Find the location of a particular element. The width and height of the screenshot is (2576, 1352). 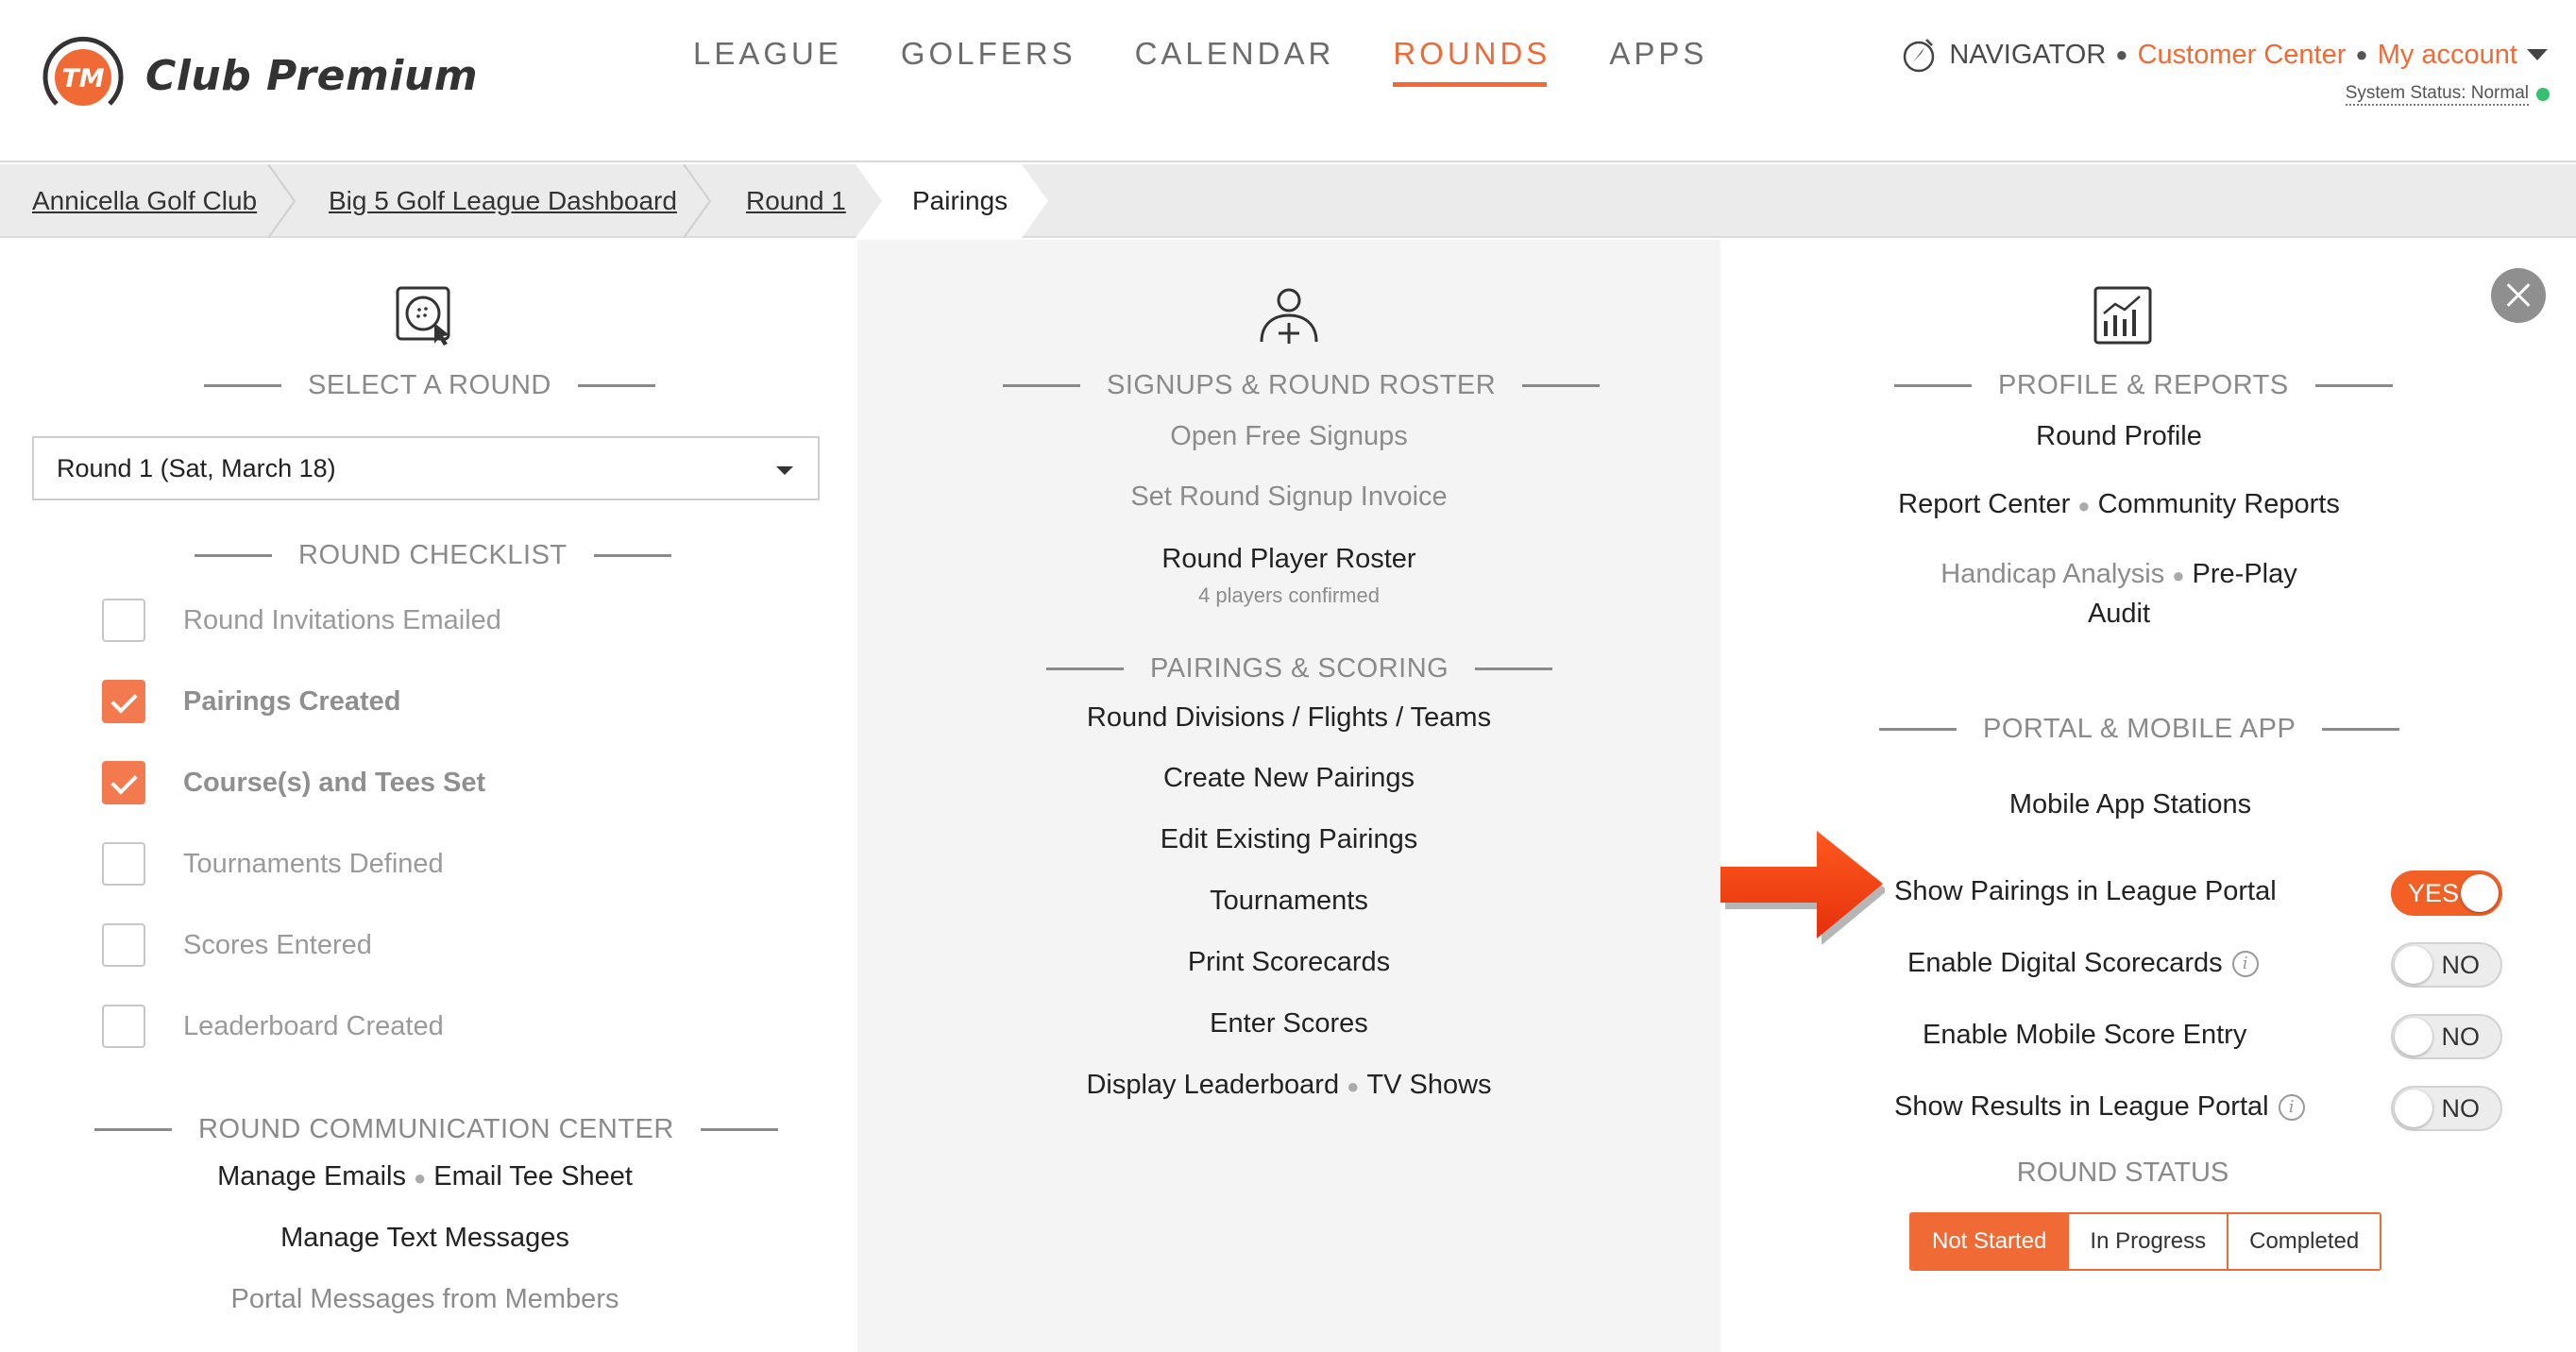

round-player-roster-link: Round Player Roster is located at coordinates (1288, 559).